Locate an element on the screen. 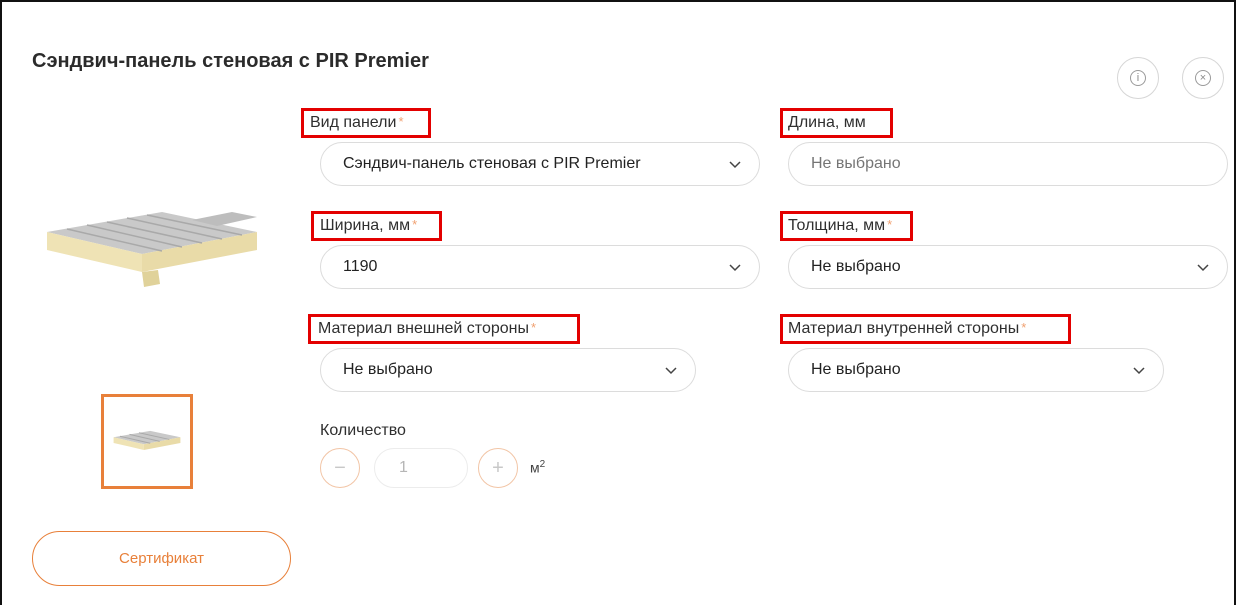 This screenshot has height=605, width=1238. inner-material-select: Не выбрано is located at coordinates (976, 370).